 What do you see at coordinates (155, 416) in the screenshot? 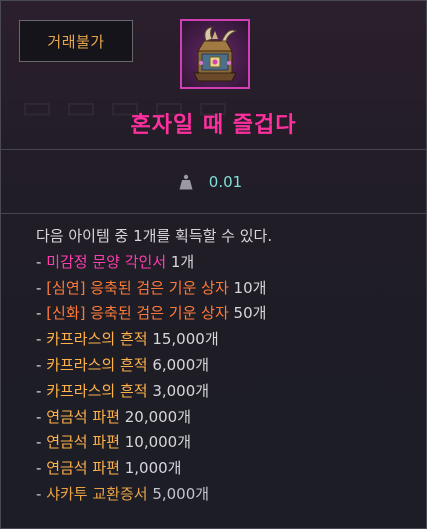
I see `reward-quantity: 20,000개` at bounding box center [155, 416].